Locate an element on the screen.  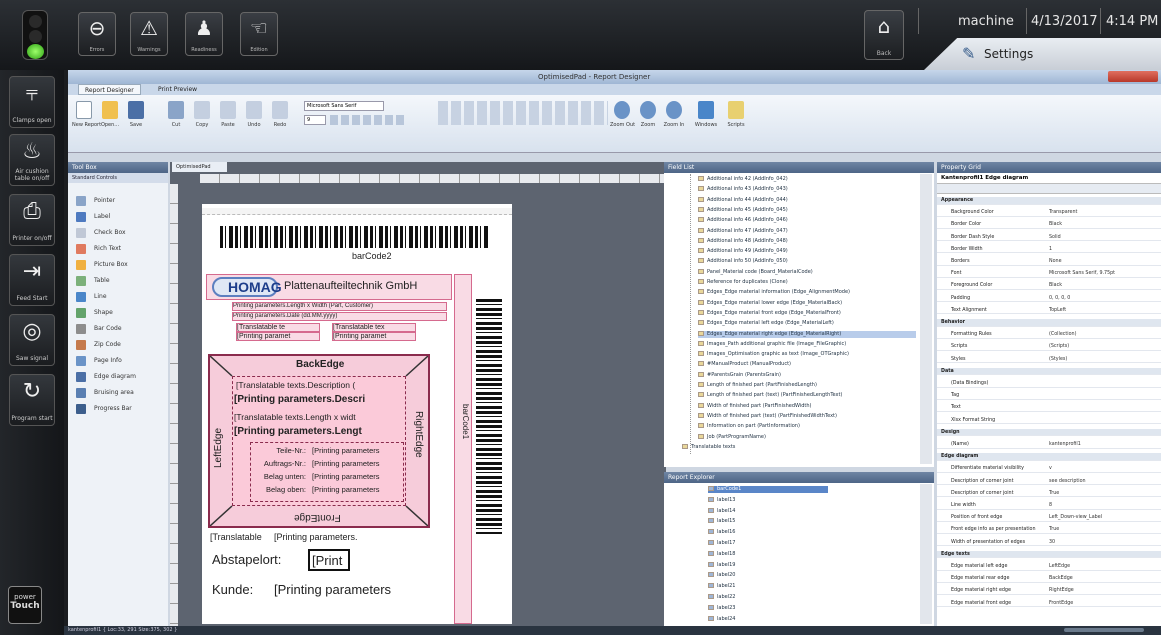
settings-tab: ✎ Settings is located at coordinates (1042, 54).